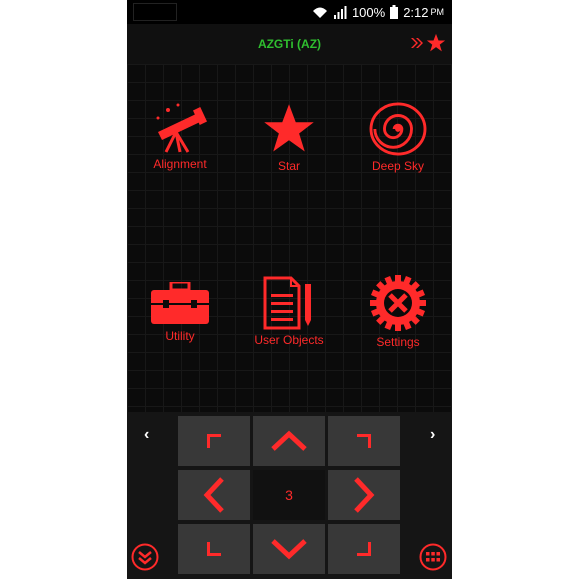 The height and width of the screenshot is (579, 579). I want to click on menu-item-alignment: Alignment, so click(180, 136).